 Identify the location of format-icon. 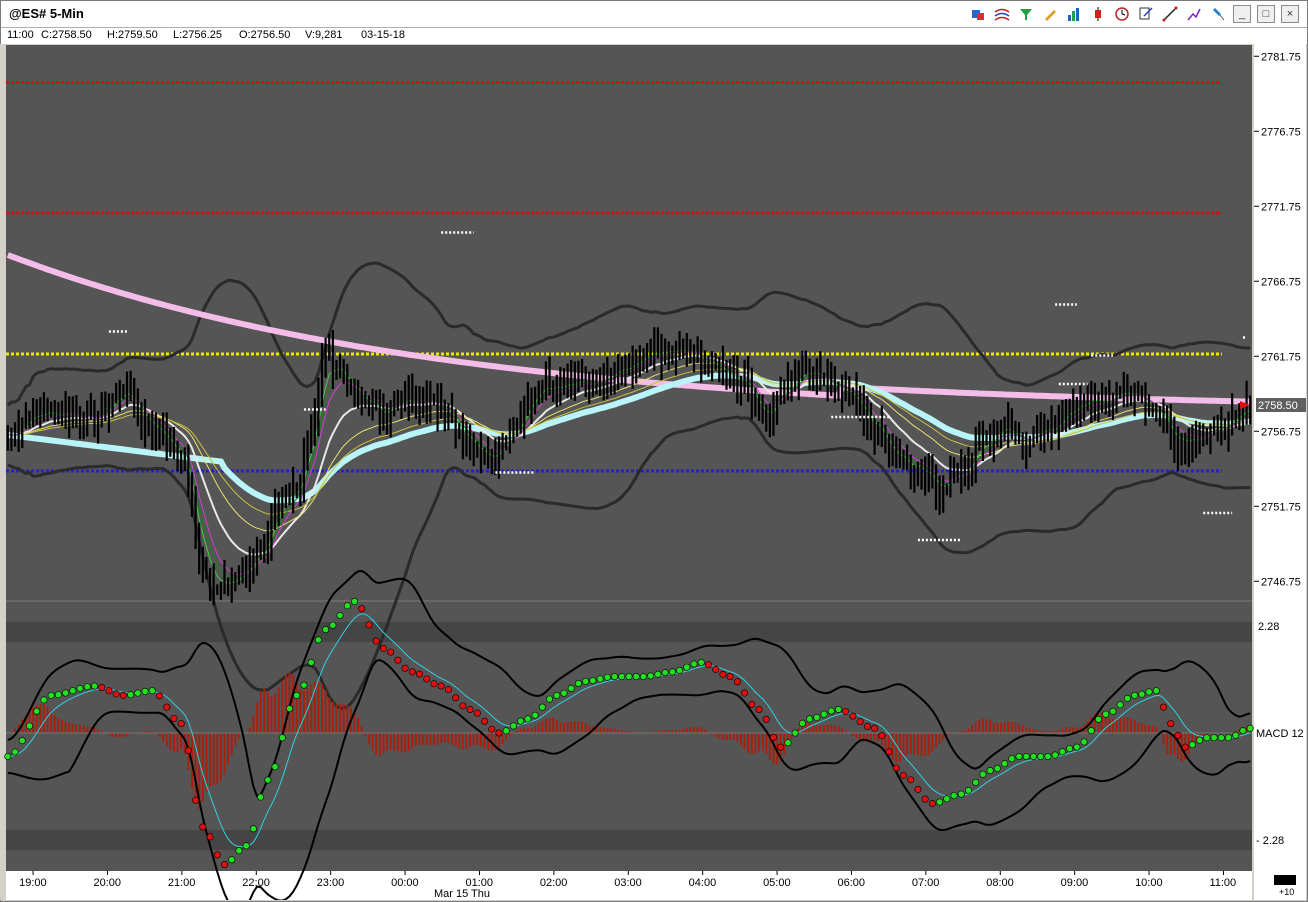
(1146, 14).